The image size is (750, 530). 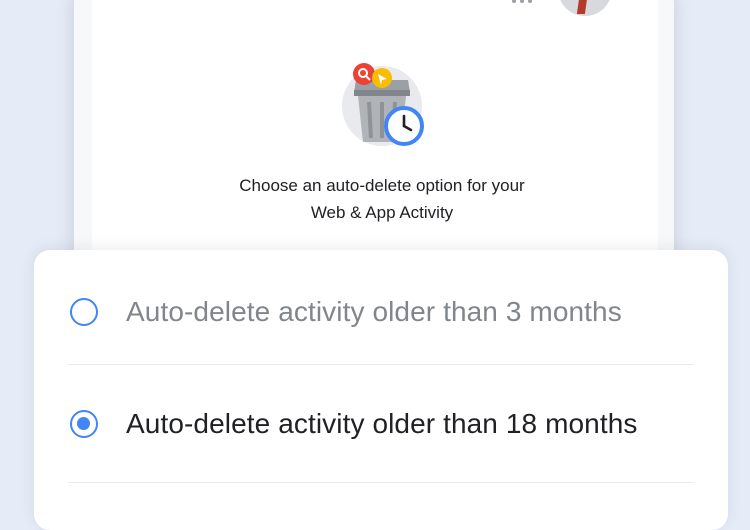 What do you see at coordinates (526, 2) in the screenshot?
I see `more-horiz-icon` at bounding box center [526, 2].